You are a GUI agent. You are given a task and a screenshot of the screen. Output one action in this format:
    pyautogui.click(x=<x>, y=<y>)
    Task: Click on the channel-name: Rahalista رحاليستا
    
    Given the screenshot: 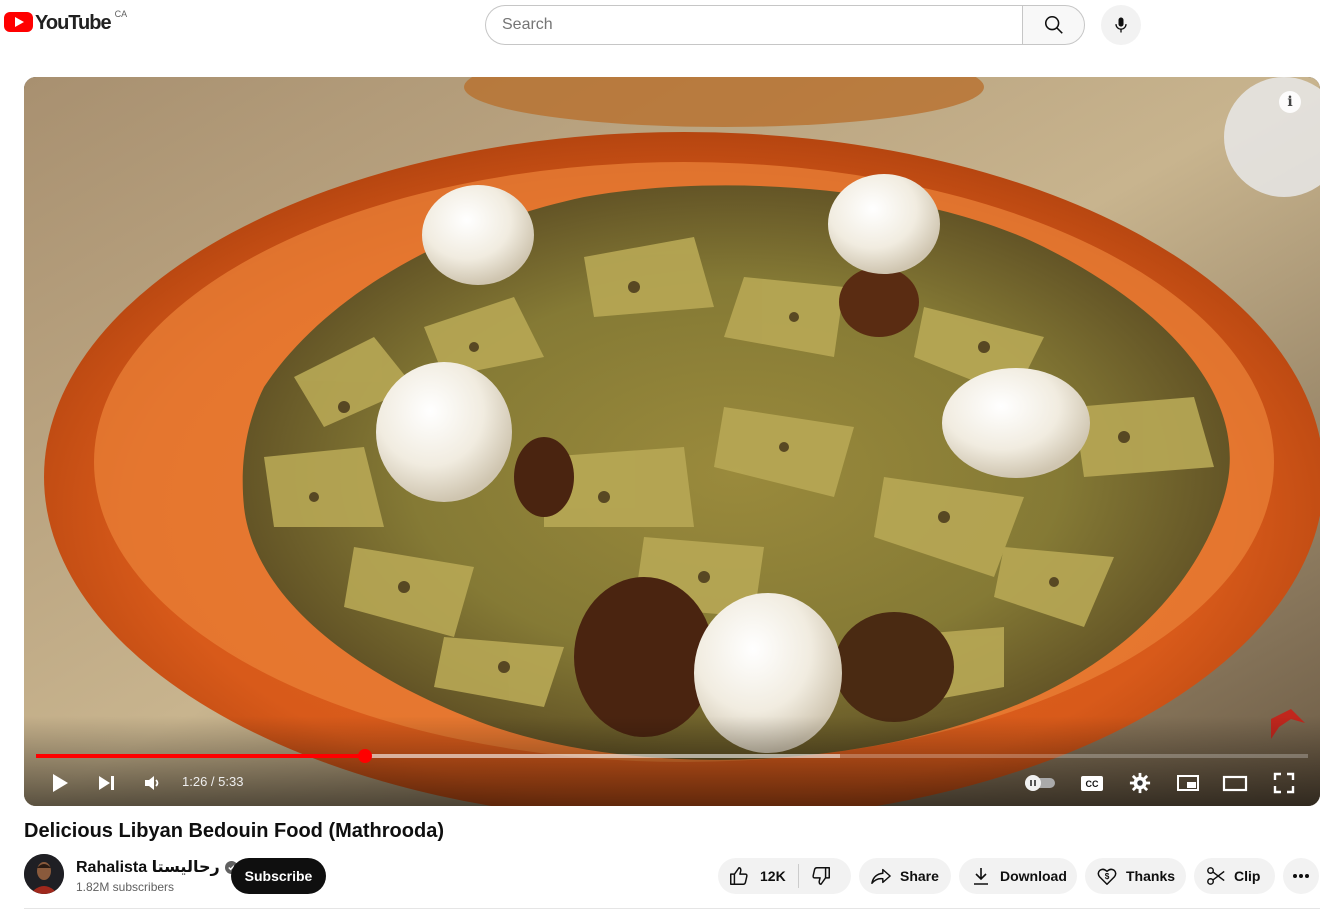 What is the action you would take?
    pyautogui.click(x=148, y=867)
    